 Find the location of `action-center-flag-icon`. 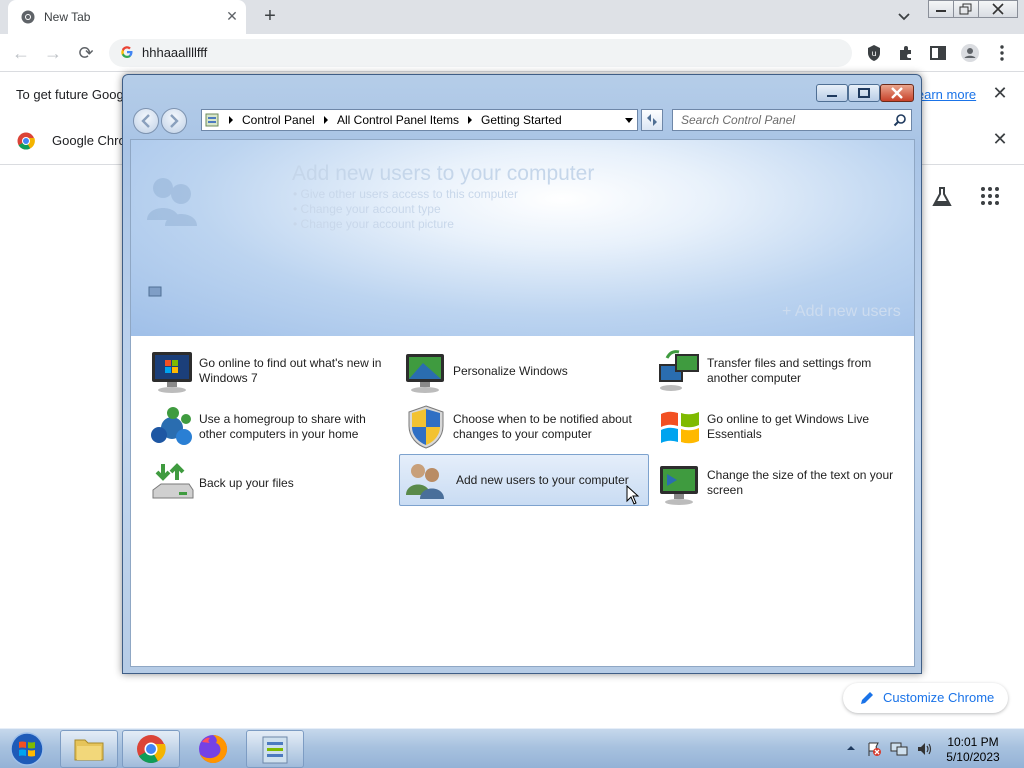

action-center-flag-icon is located at coordinates (874, 749).